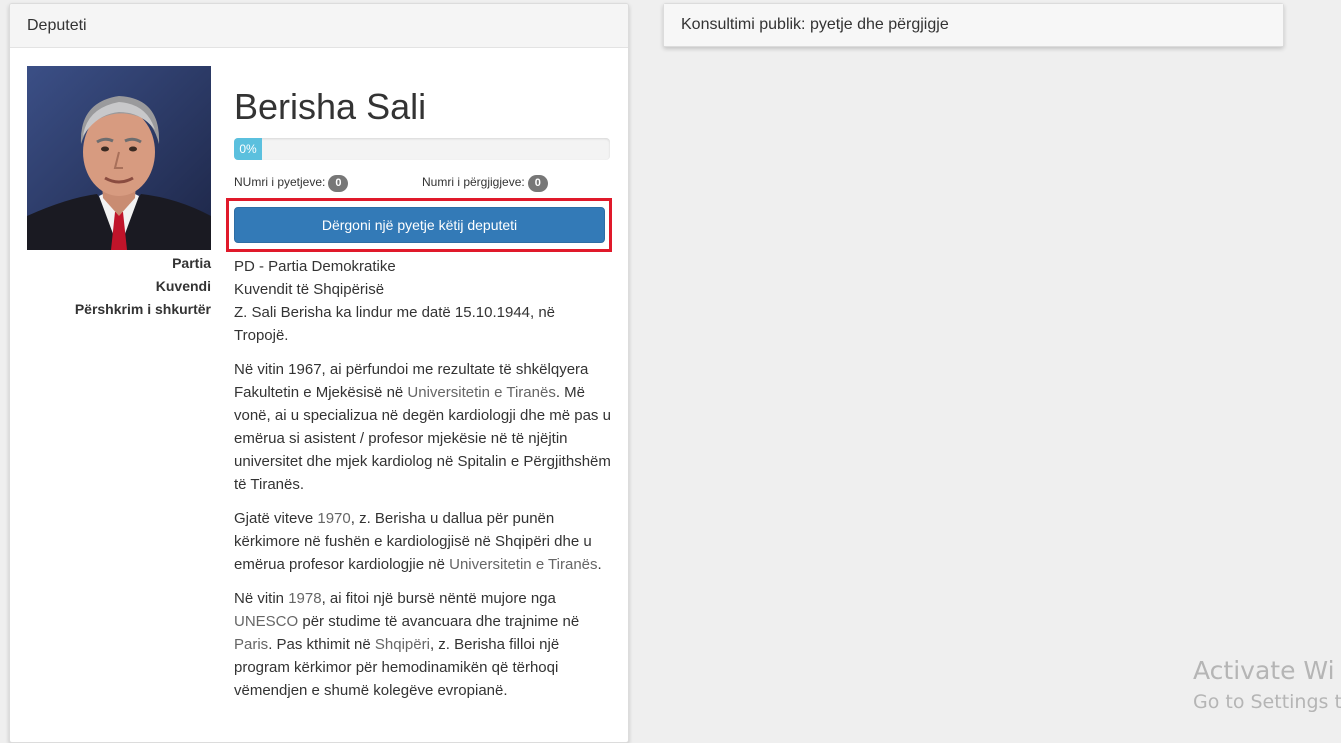 The image size is (1341, 743). Describe the element at coordinates (251, 644) in the screenshot. I see `bio-link: Paris` at that location.